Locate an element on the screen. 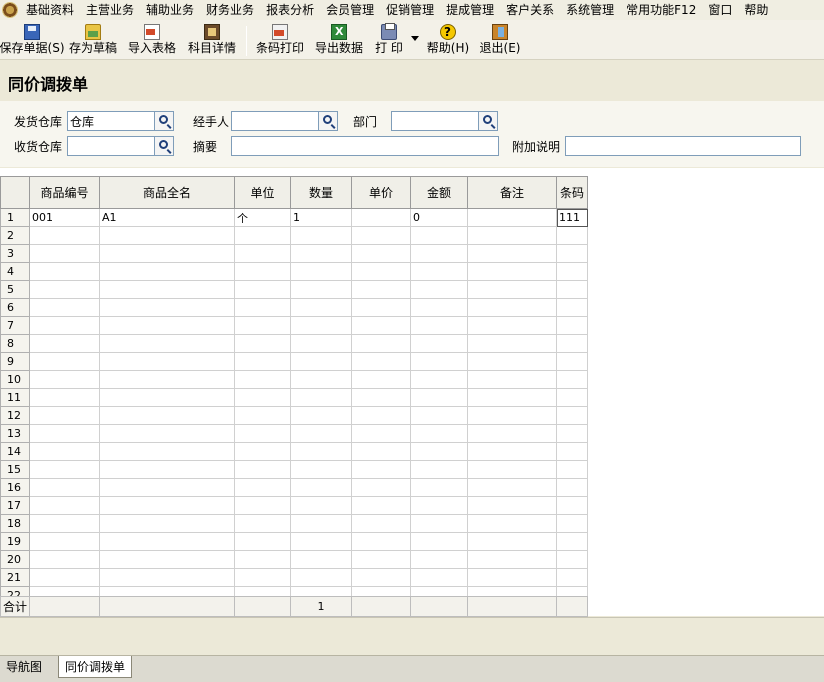 The height and width of the screenshot is (682, 824). table-row: 21 is located at coordinates (294, 577).